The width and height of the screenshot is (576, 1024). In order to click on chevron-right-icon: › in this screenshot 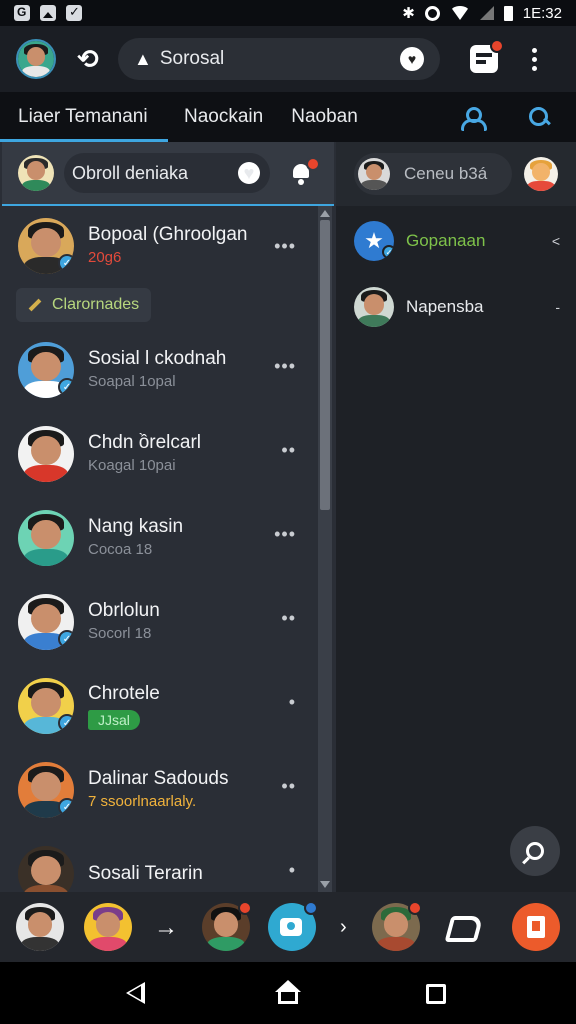, I will do `click(343, 927)`.